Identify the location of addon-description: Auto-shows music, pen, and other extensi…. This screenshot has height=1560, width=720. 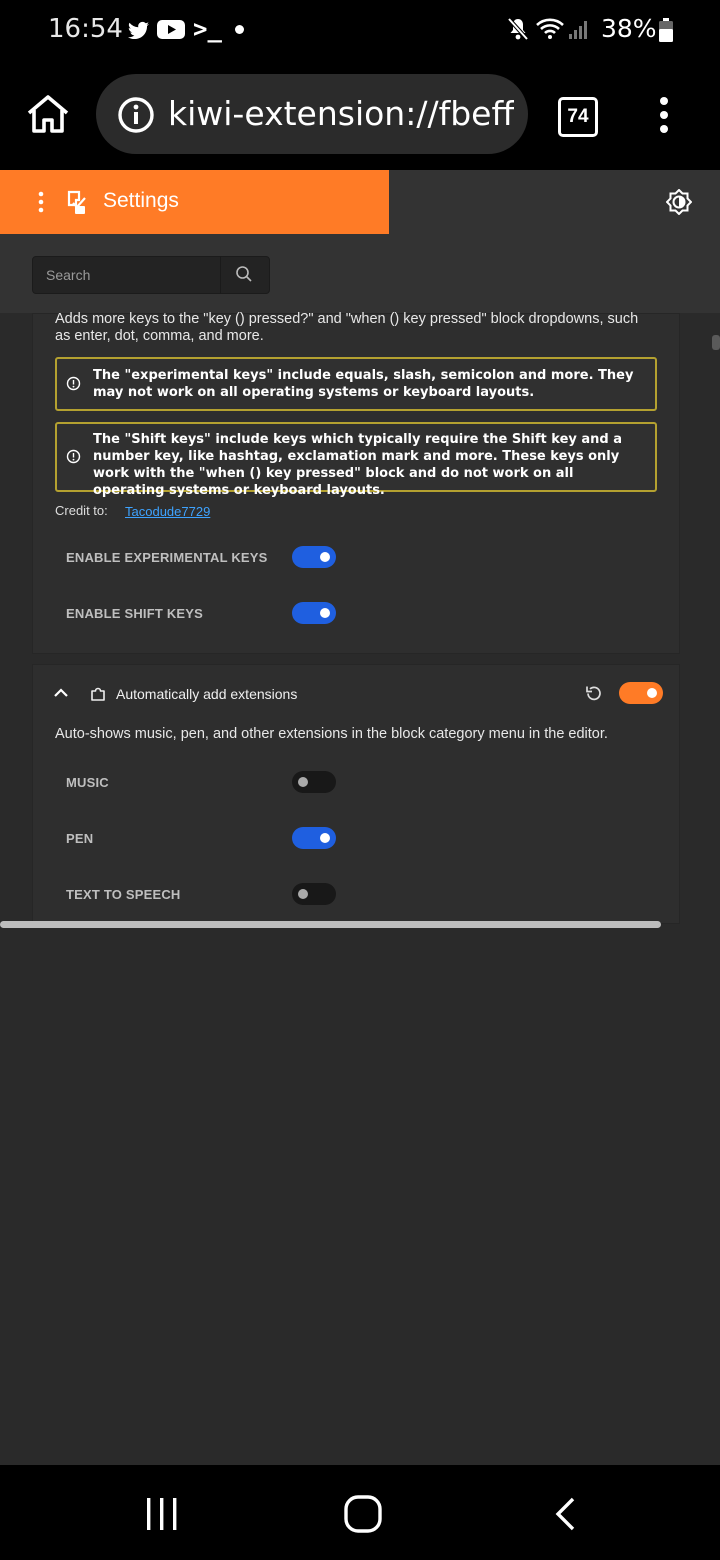
(331, 734).